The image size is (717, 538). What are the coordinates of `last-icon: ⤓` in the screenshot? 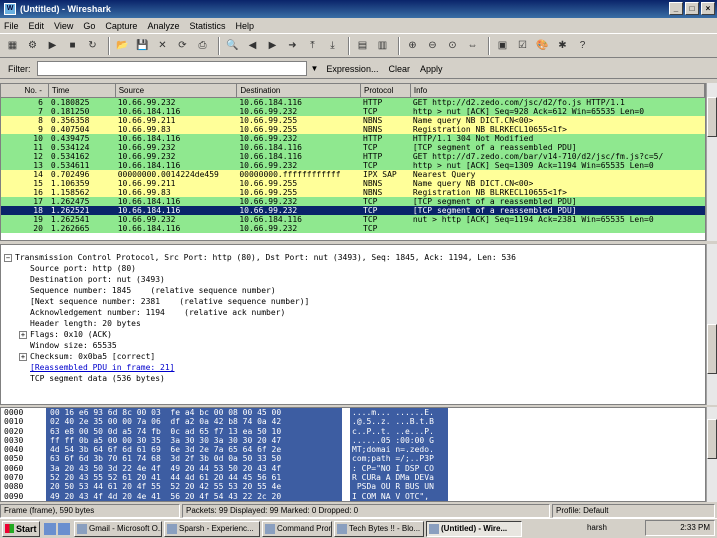 It's located at (332, 45).